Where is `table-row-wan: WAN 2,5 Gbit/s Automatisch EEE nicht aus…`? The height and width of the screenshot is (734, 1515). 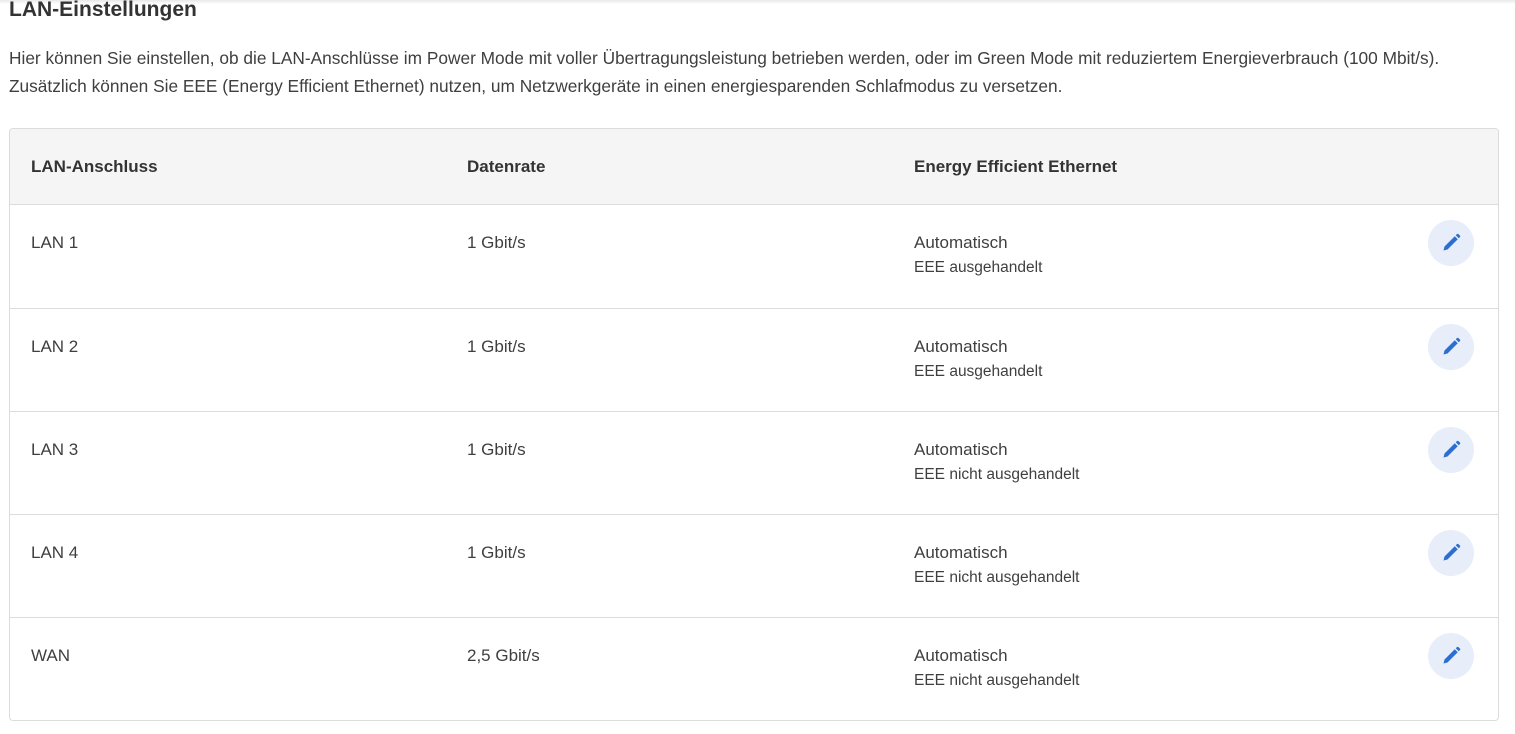
table-row-wan: WAN 2,5 Gbit/s Automatisch EEE nicht aus… is located at coordinates (754, 669).